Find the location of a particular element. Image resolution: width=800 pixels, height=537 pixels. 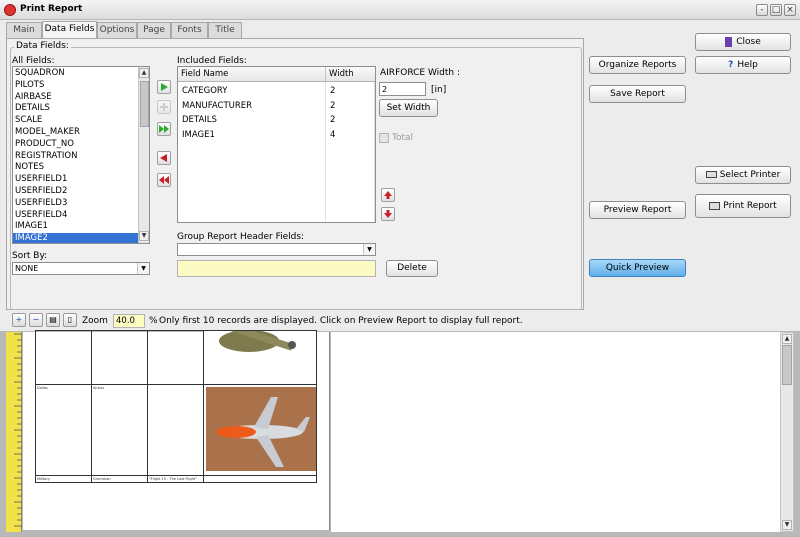

organize-reports-button: Organize Reports is located at coordinates (637, 65).